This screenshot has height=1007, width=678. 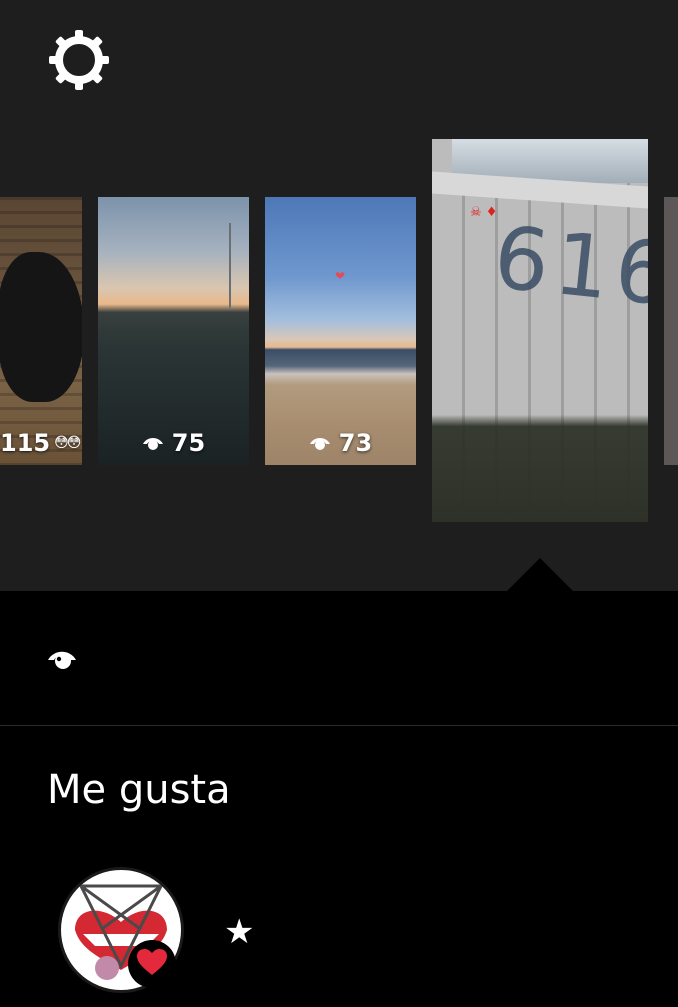 I want to click on flushed-emoji: 😳😳, so click(x=67, y=443).